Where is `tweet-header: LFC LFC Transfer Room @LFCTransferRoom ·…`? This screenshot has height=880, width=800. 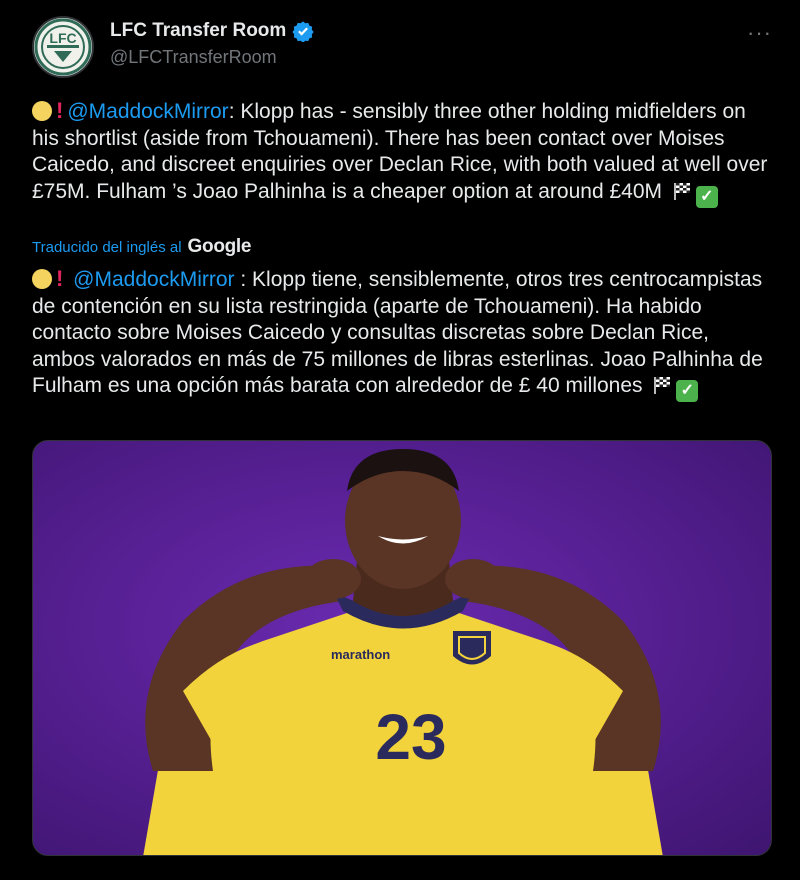
tweet-header: LFC LFC Transfer Room @LFCTransferRoom ·… is located at coordinates (402, 49).